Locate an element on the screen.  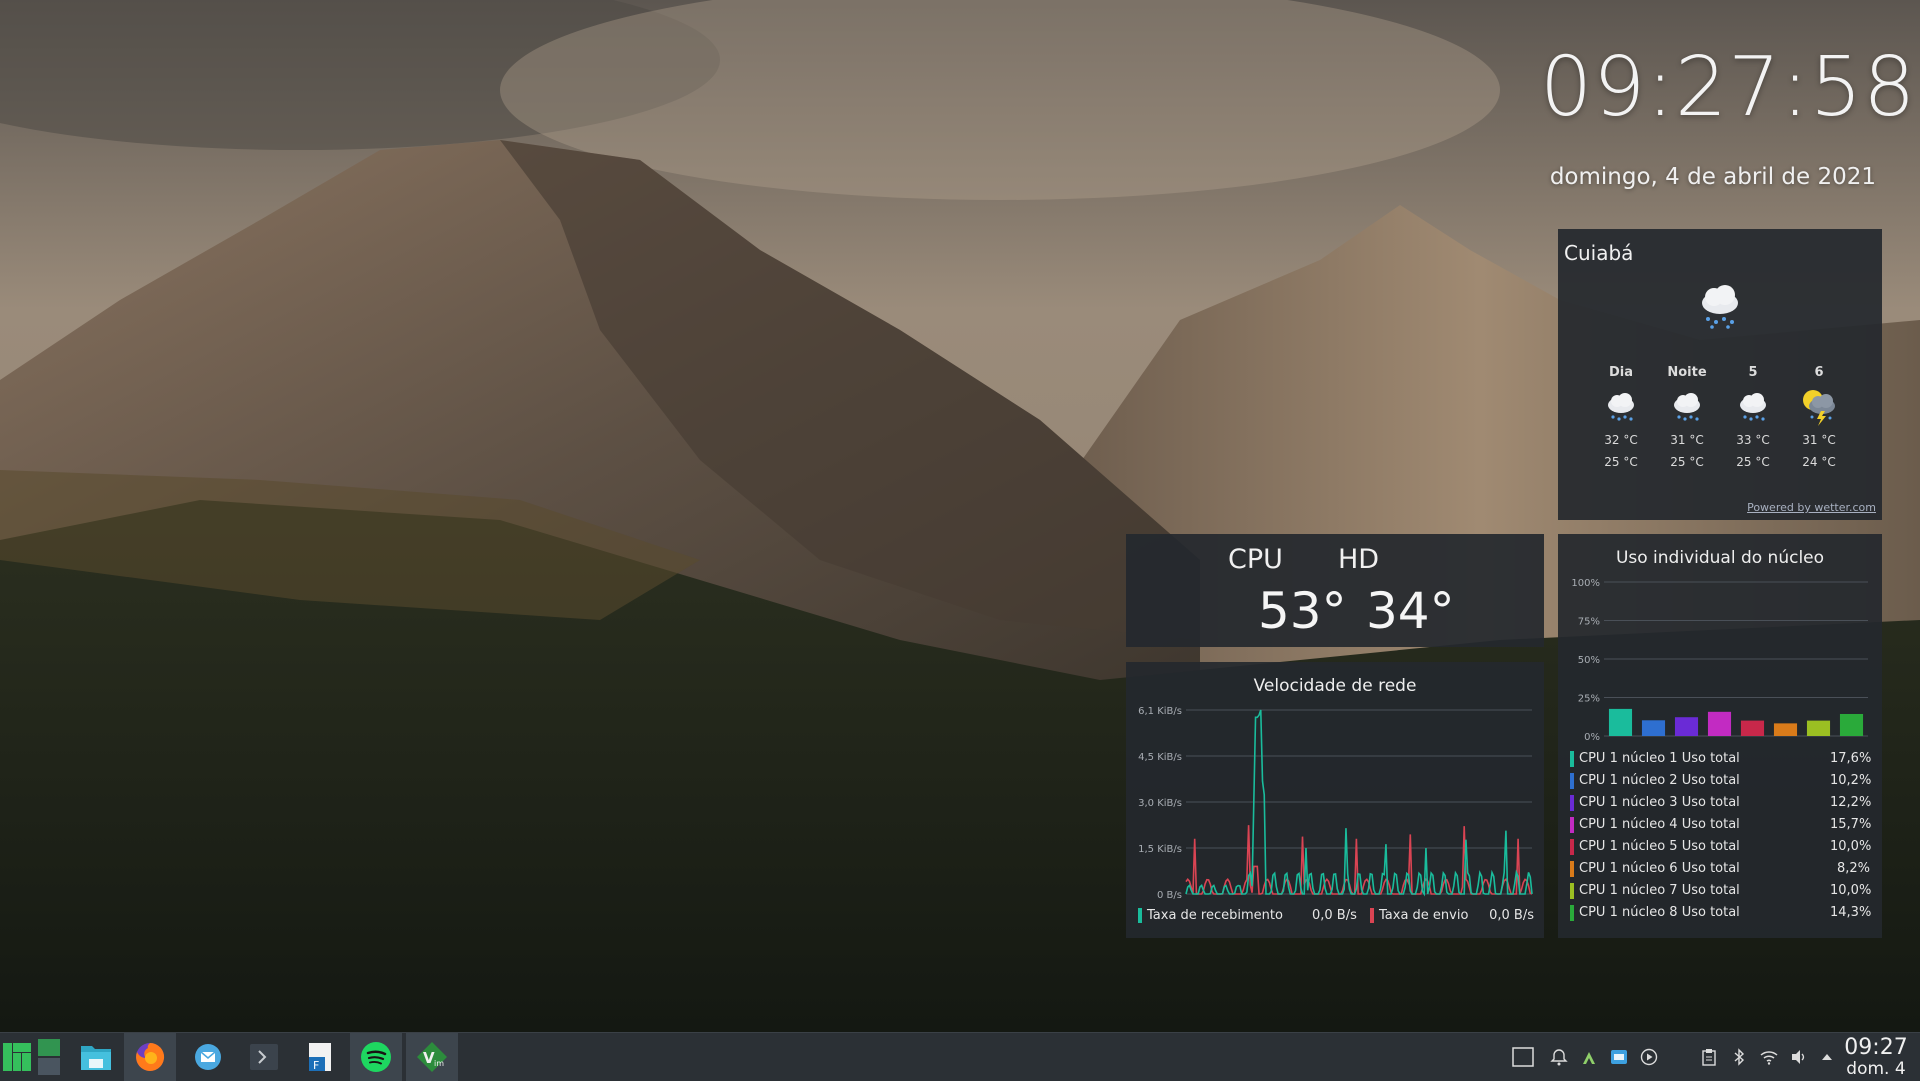
receive-legend: Taxa de recebimento is located at coordinates (1210, 915).